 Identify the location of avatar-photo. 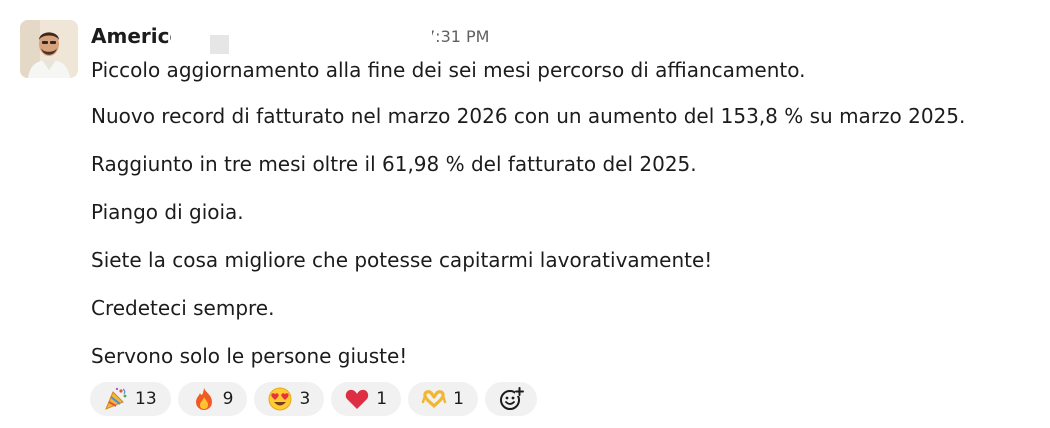
(49, 49).